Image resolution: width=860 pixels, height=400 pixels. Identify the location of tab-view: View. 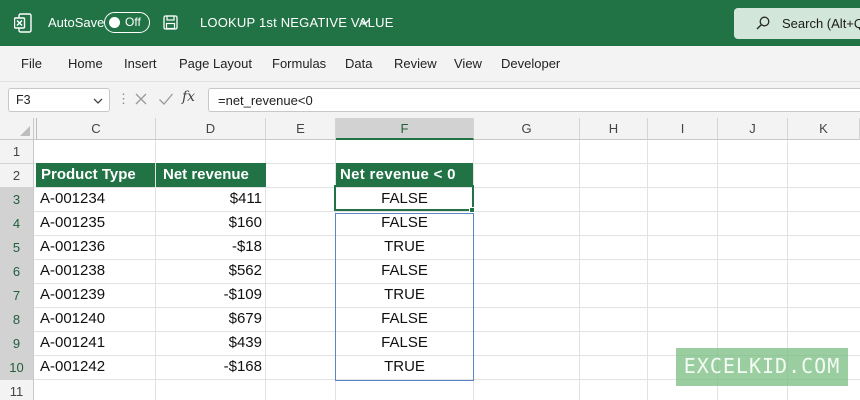
(468, 63).